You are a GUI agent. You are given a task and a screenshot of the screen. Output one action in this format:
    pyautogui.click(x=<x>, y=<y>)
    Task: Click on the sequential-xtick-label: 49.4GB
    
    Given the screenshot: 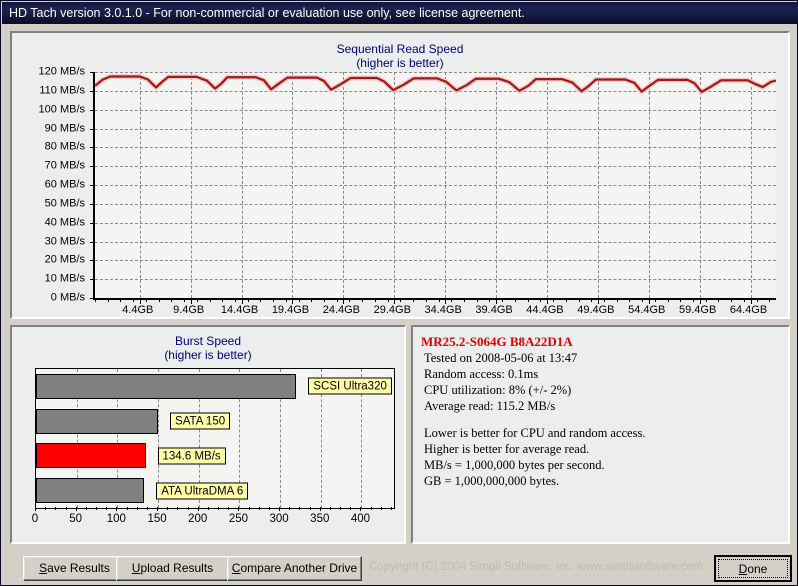 What is the action you would take?
    pyautogui.click(x=596, y=310)
    